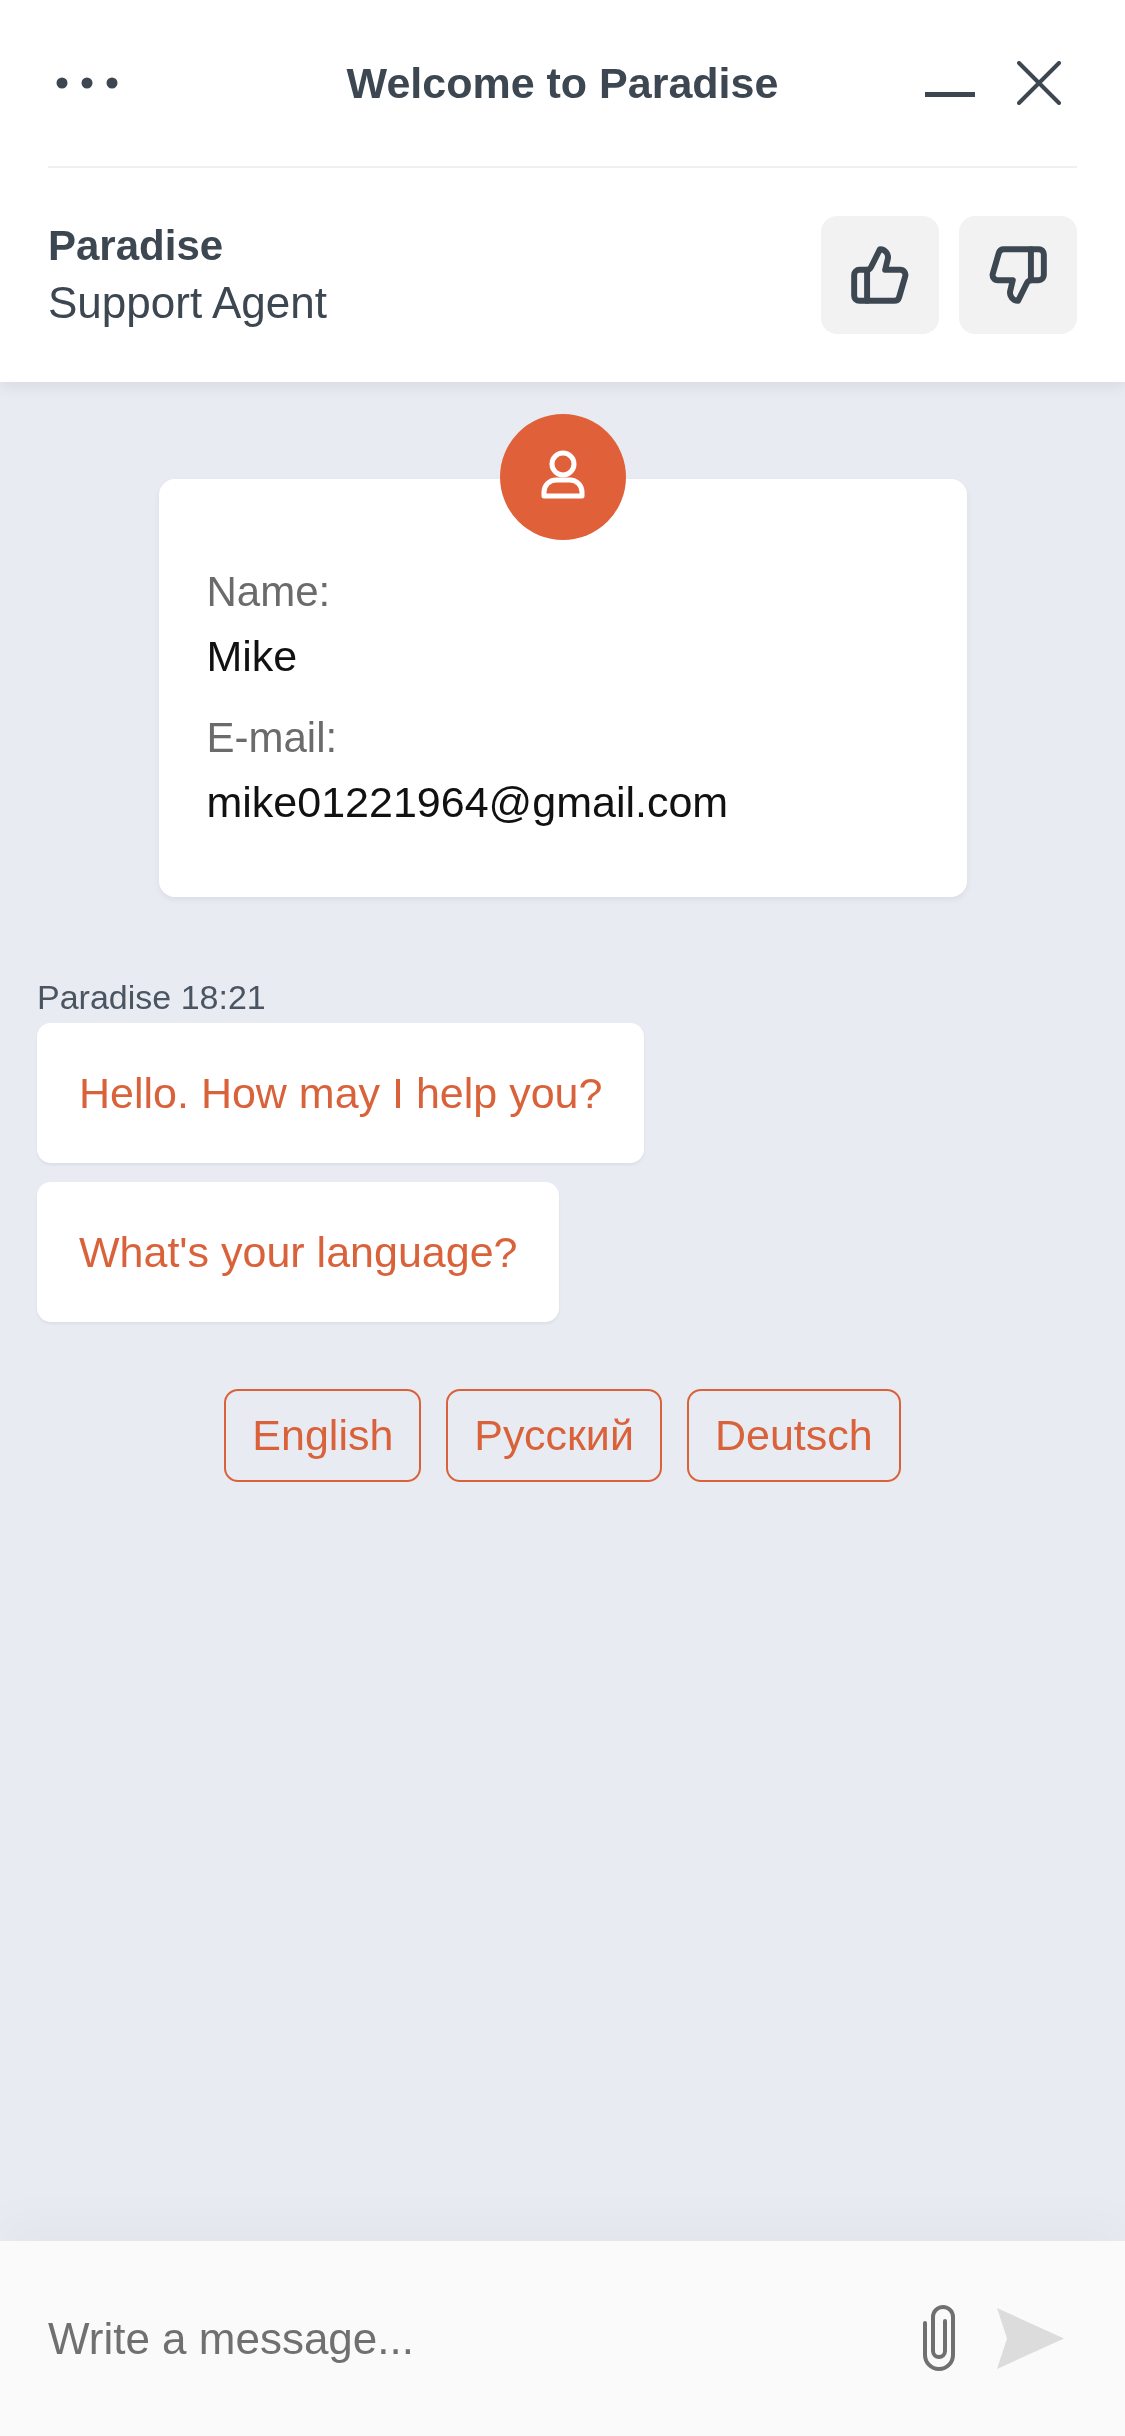 This screenshot has width=1125, height=2436. Describe the element at coordinates (151, 997) in the screenshot. I see `message-meta: Paradise 18:21` at that location.